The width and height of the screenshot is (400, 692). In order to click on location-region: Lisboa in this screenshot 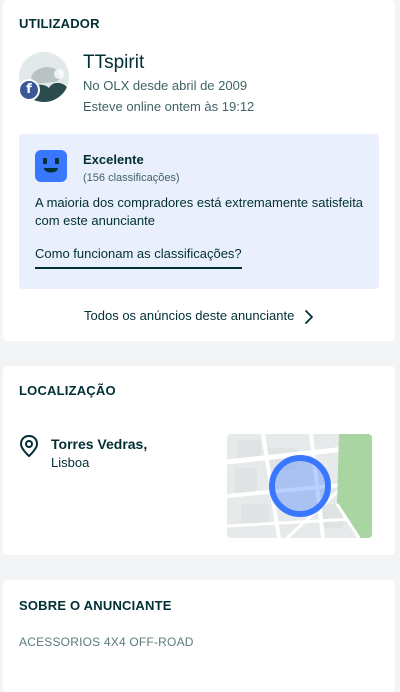, I will do `click(70, 462)`.